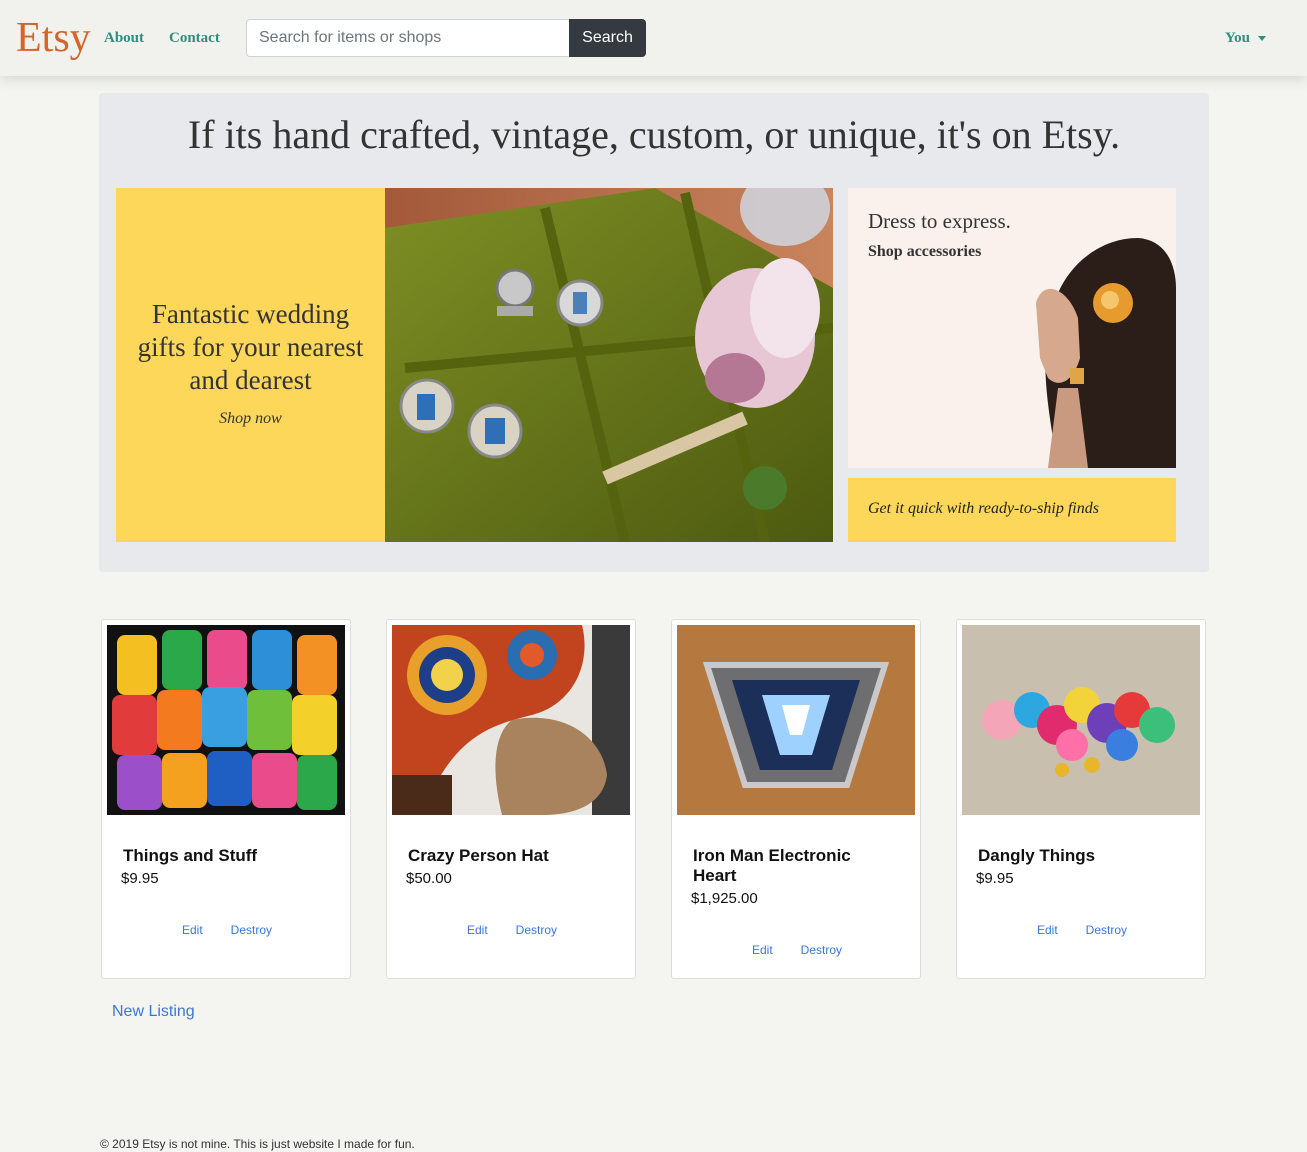 The width and height of the screenshot is (1307, 1152). Describe the element at coordinates (1106, 353) in the screenshot. I see `woman-with-hairclip-photo` at that location.